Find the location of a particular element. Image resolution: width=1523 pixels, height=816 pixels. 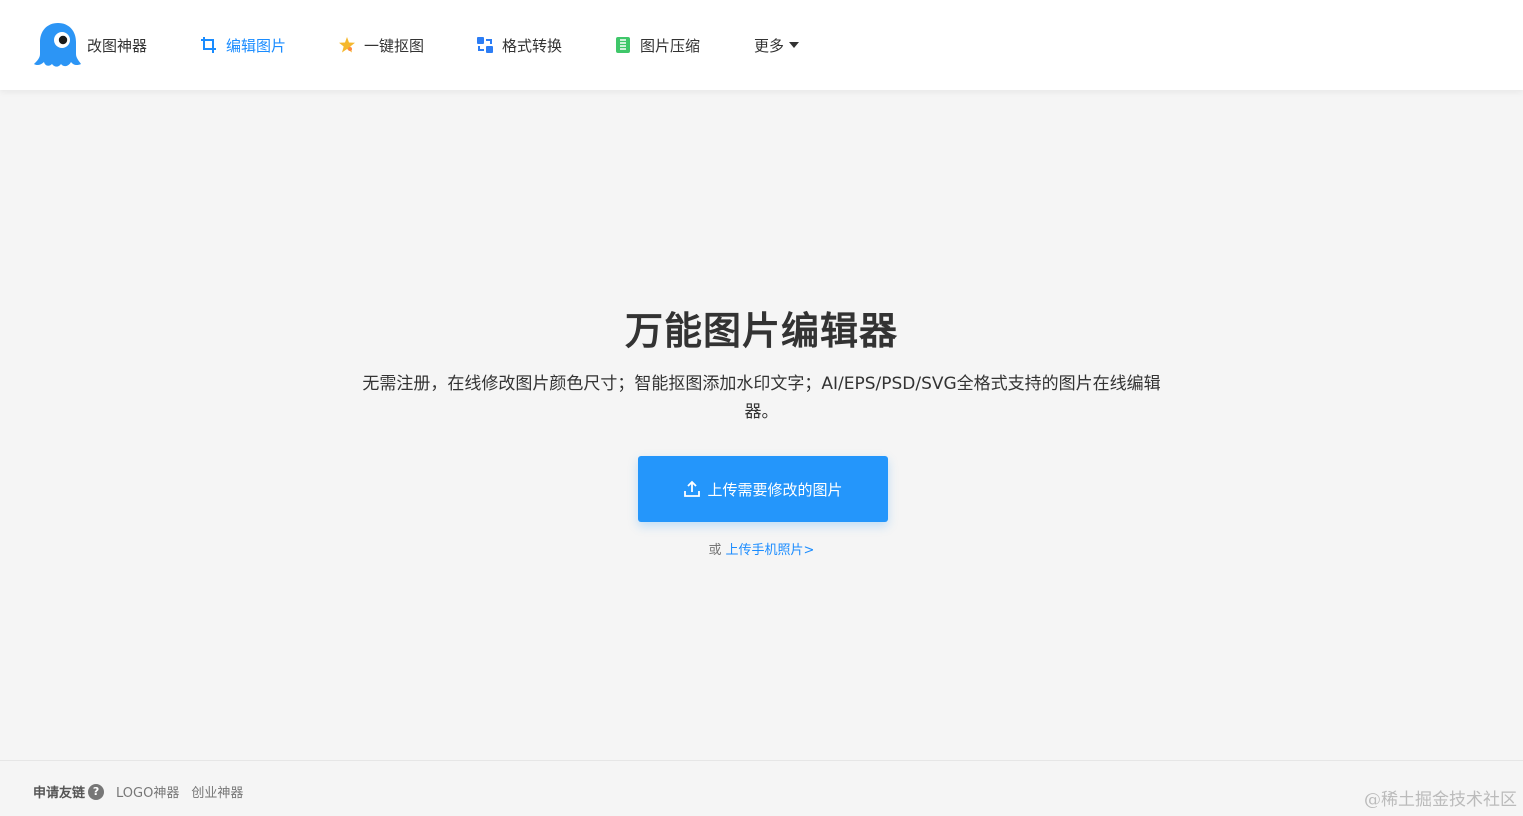

nav-compress: 图片压缩 is located at coordinates (657, 45).